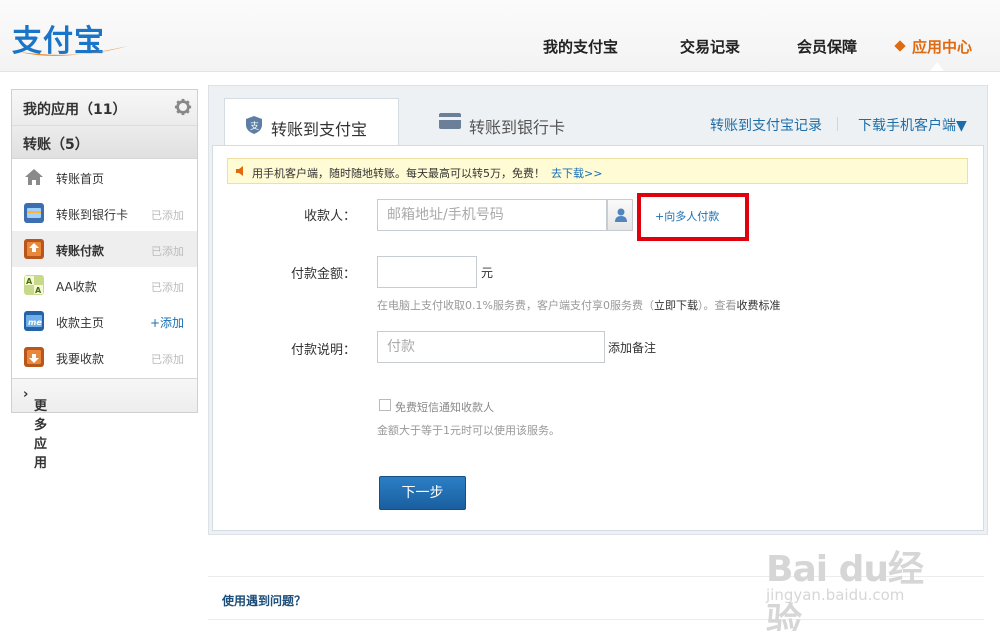 The image size is (1000, 631). Describe the element at coordinates (80, 179) in the screenshot. I see `sidebar-item-label: 转账首页` at that location.